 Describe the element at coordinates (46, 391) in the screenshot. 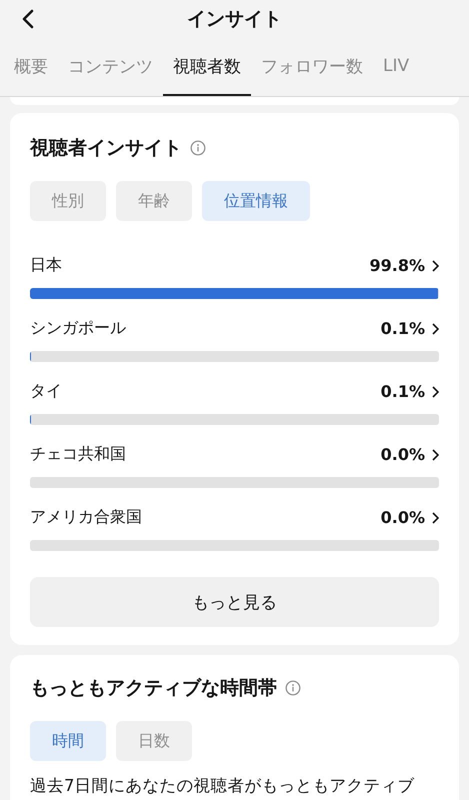

I see `country-name: タイ` at that location.